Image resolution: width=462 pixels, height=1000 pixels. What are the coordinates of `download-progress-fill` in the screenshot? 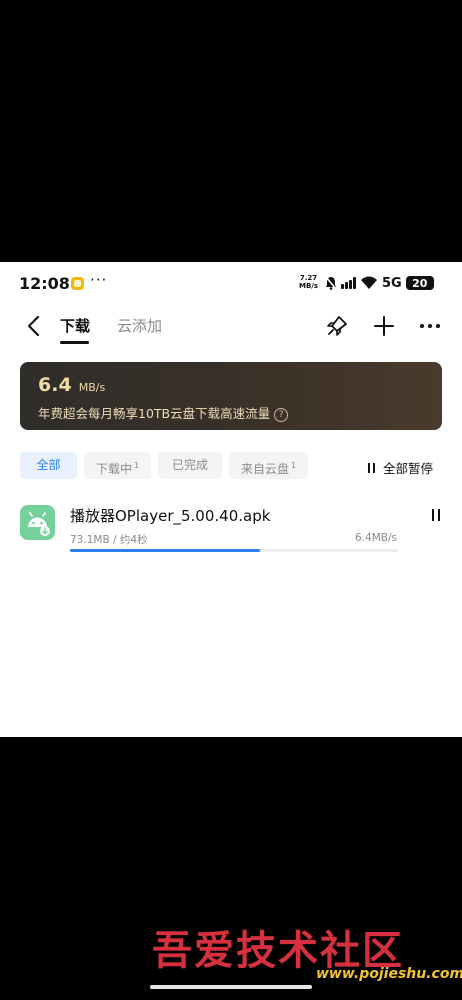 It's located at (165, 550).